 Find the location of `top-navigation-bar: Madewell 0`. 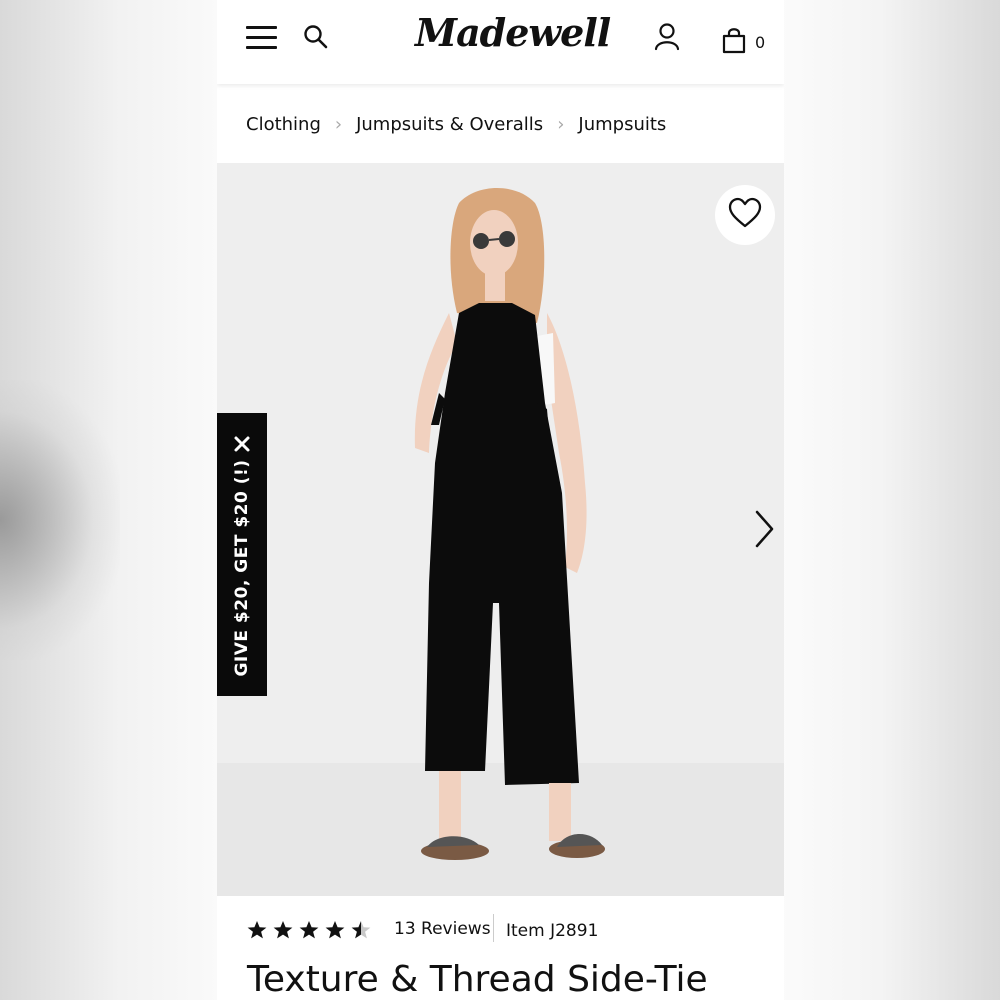

top-navigation-bar: Madewell 0 is located at coordinates (500, 42).